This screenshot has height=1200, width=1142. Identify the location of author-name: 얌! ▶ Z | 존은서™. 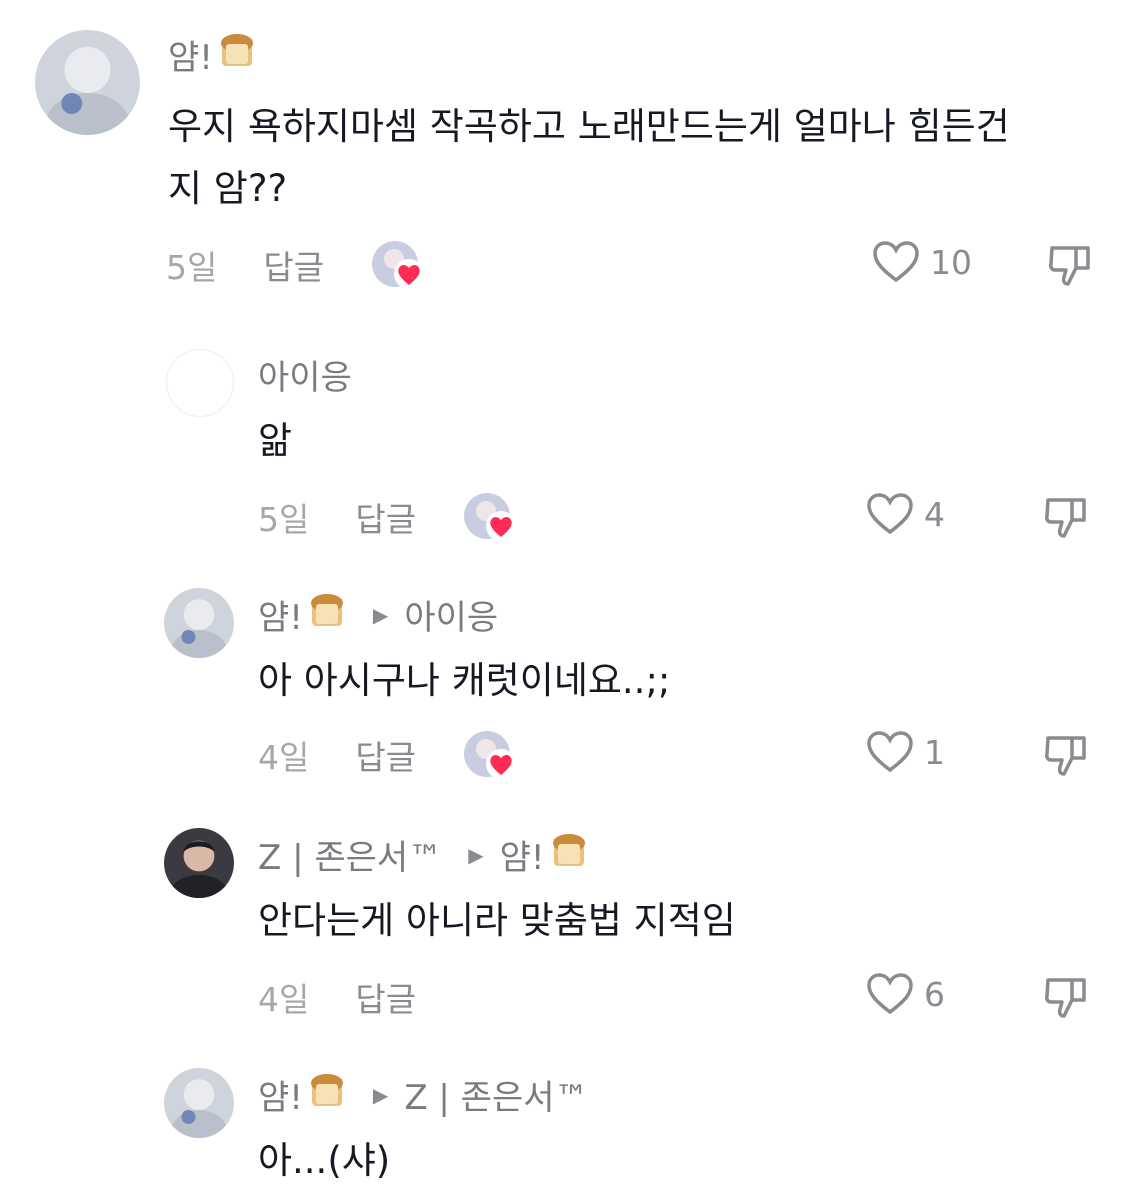
(423, 1094).